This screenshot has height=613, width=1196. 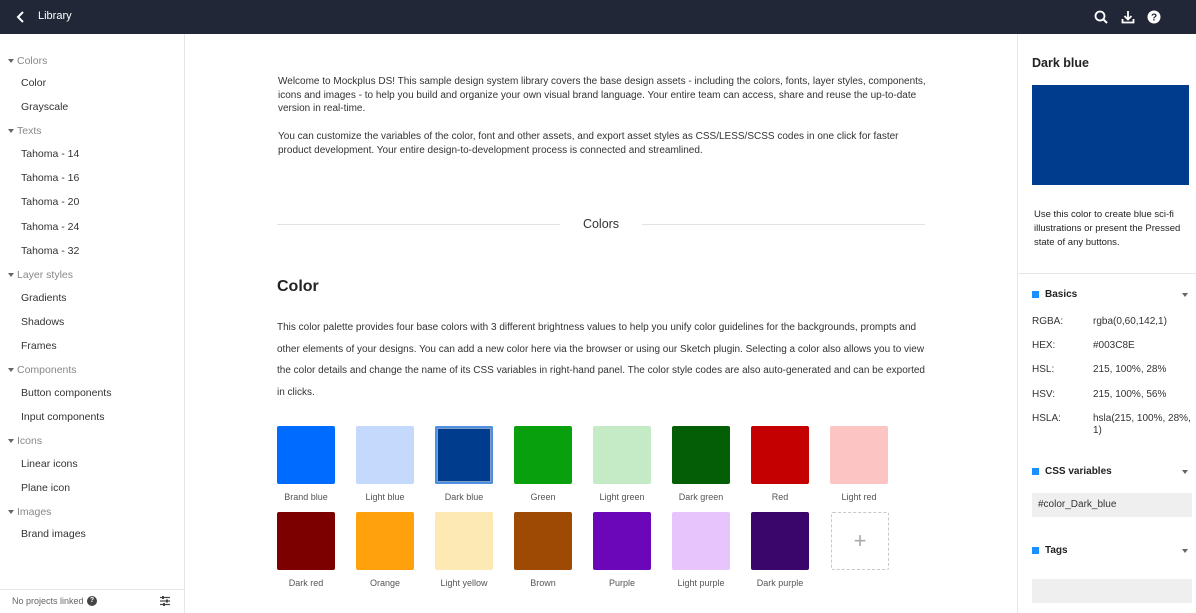 I want to click on sidebar-item-brand-images: Brand images, so click(x=53, y=534).